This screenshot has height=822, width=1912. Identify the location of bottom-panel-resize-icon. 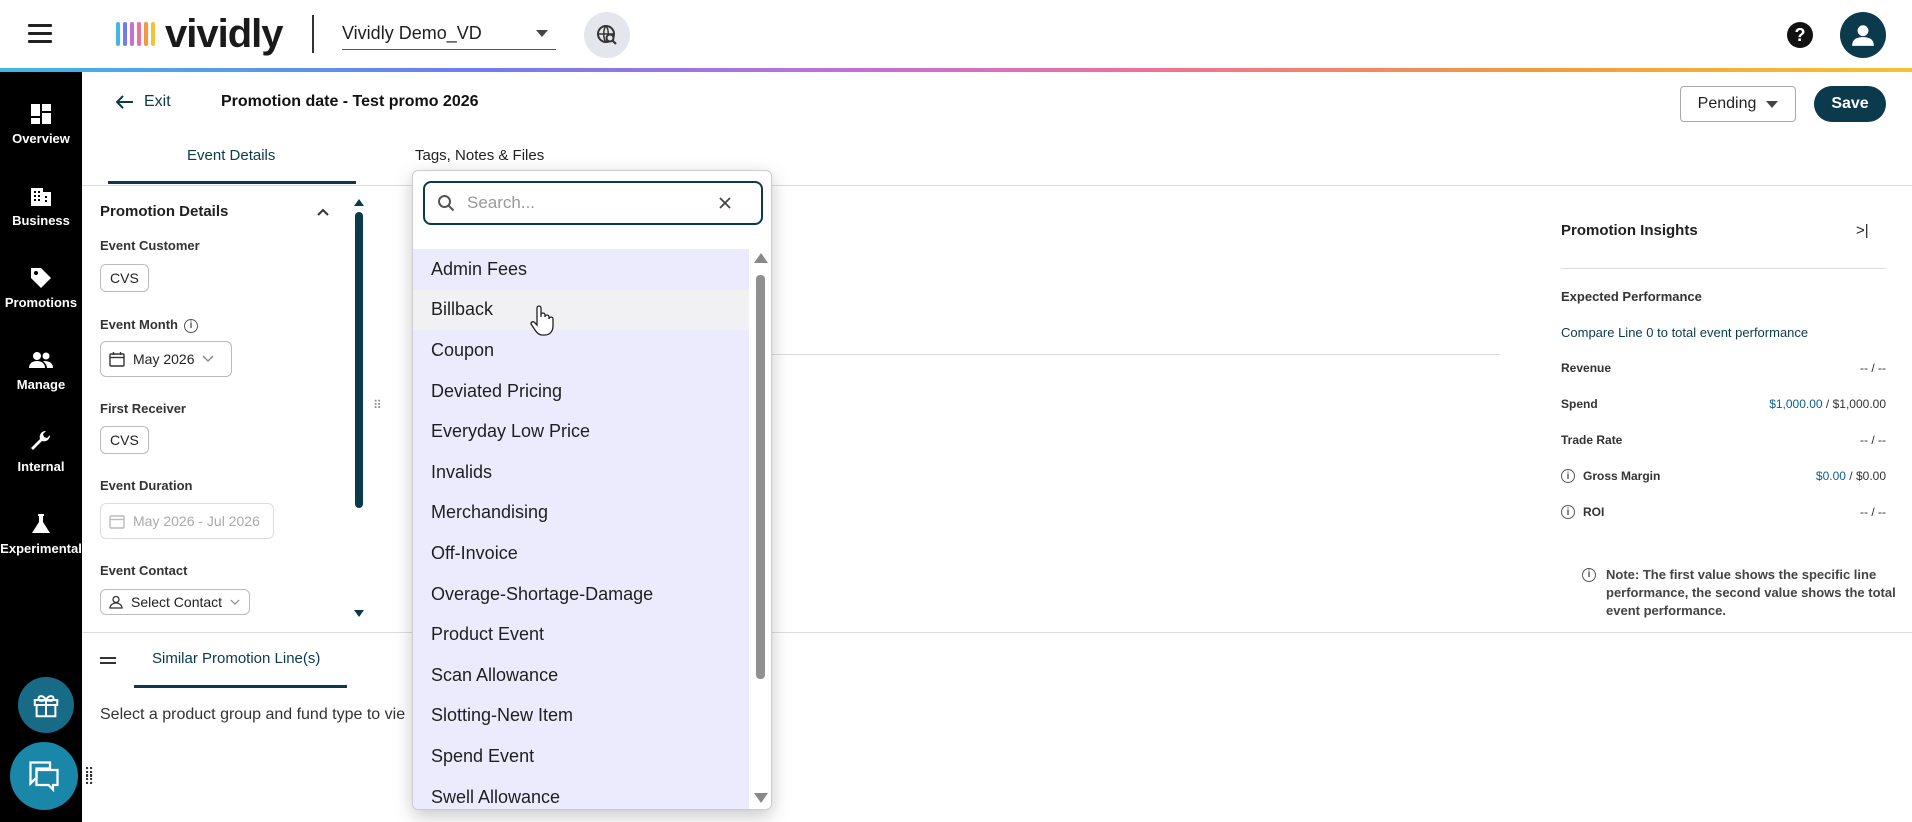
(108, 661).